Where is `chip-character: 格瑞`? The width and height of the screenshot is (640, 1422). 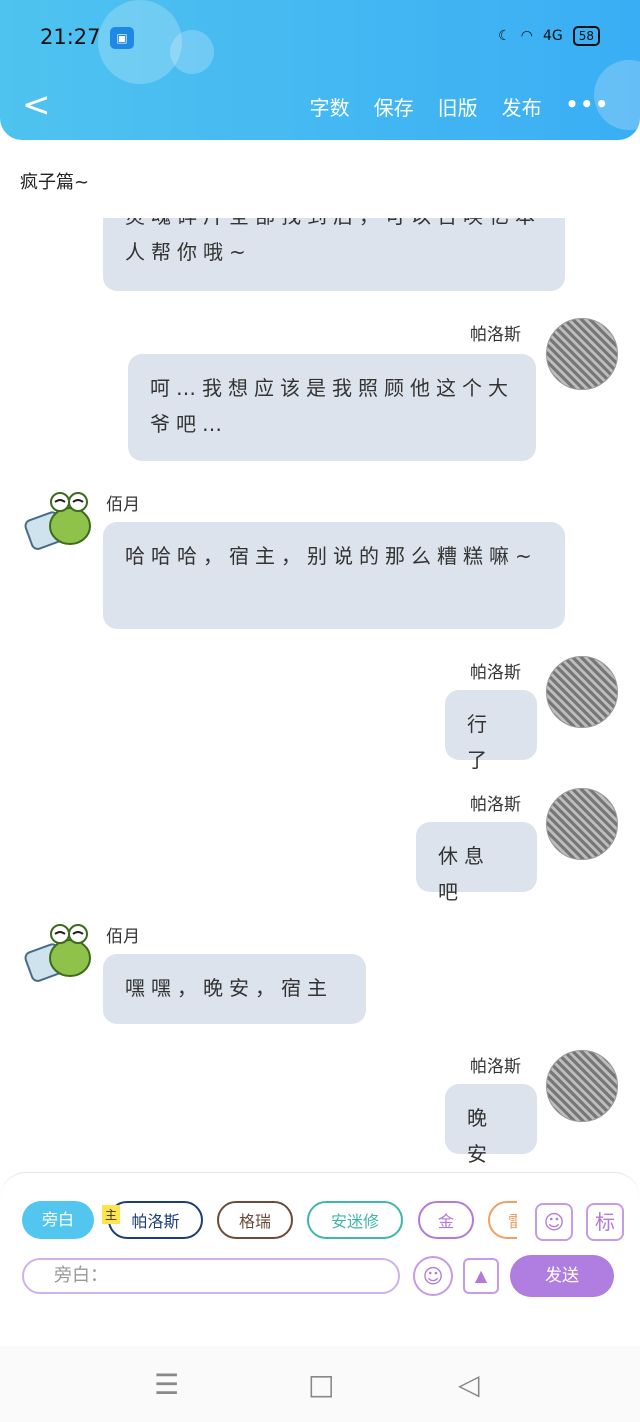
chip-character: 格瑞 is located at coordinates (255, 1220).